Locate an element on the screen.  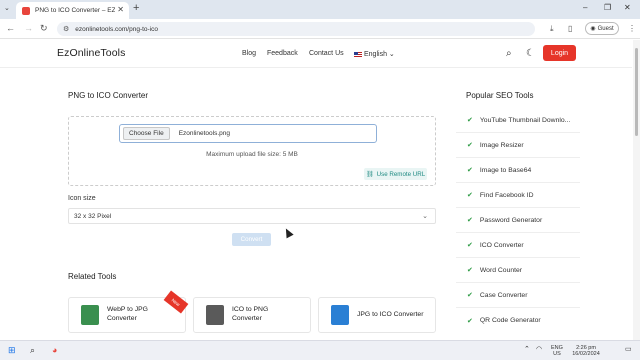
language-selector: English ⌄ is located at coordinates (374, 54).